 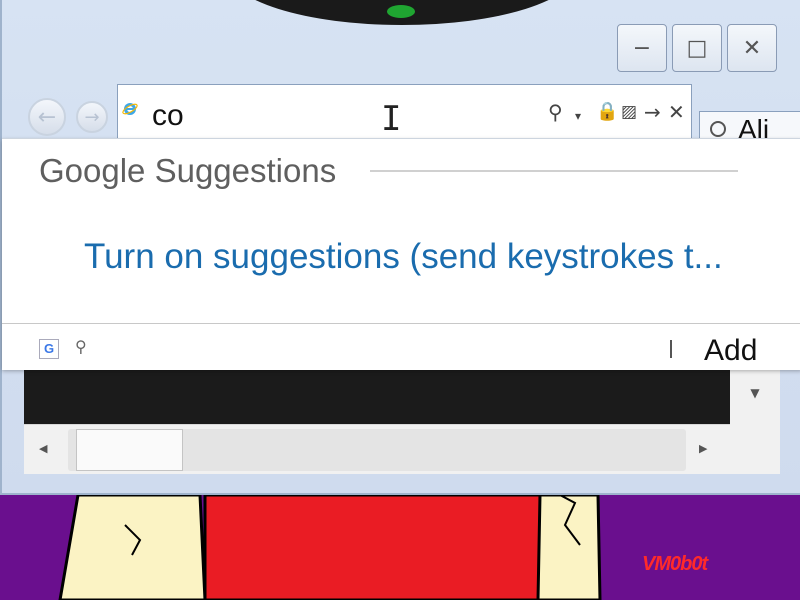 What do you see at coordinates (377, 449) in the screenshot?
I see `horizontal-scrollbar: ◀ ▶` at bounding box center [377, 449].